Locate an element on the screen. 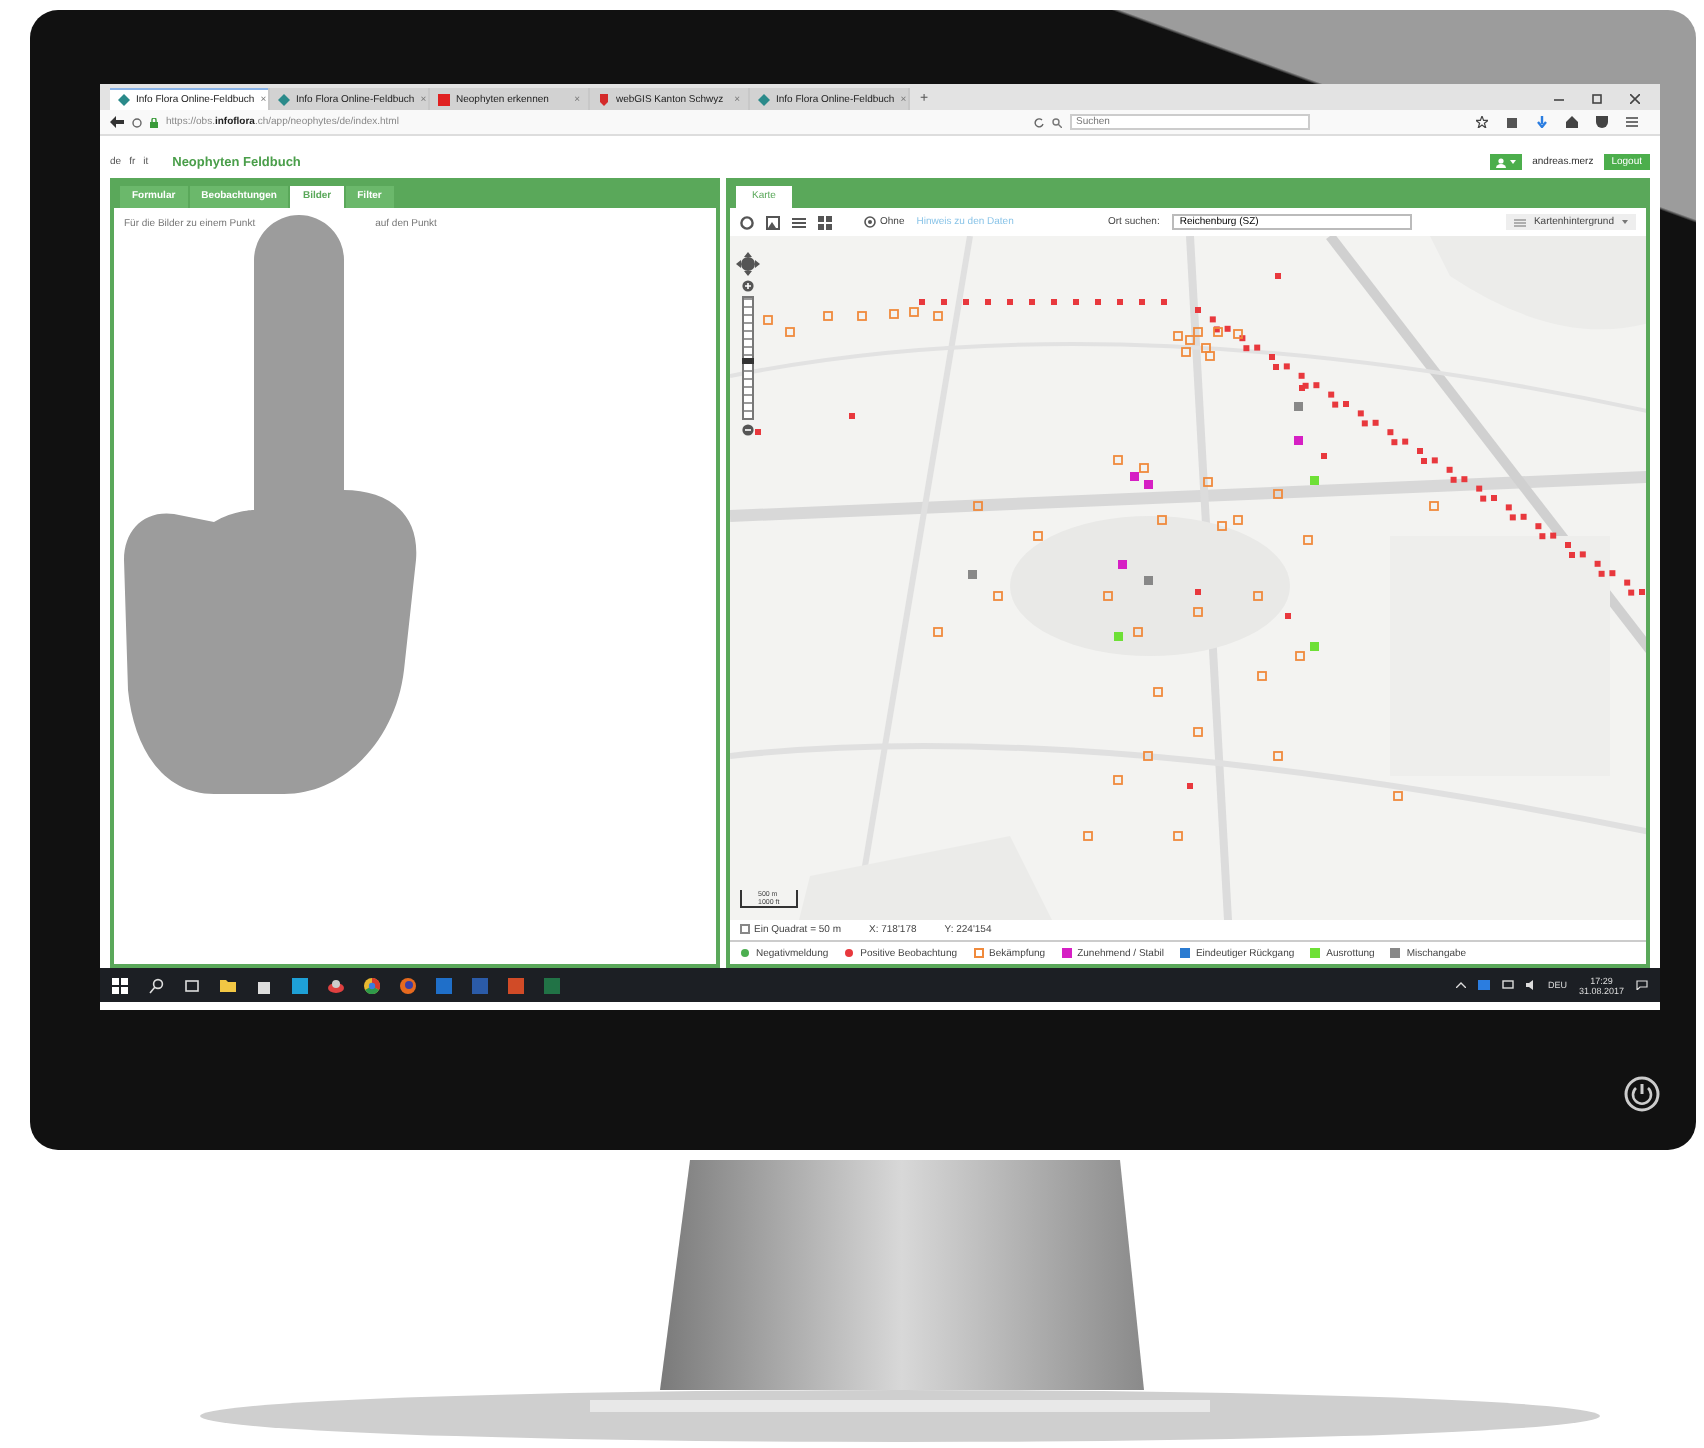 This screenshot has width=1704, height=1448. grid-icon is located at coordinates (825, 222).